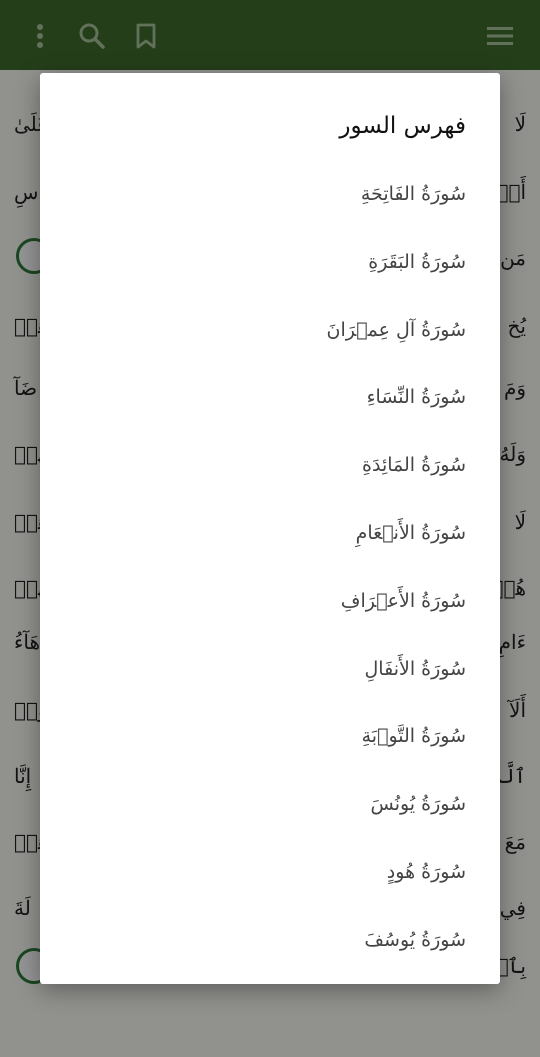  What do you see at coordinates (270, 534) in the screenshot?
I see `surah-item: سُورَةُ الأَنۡعَامِ` at bounding box center [270, 534].